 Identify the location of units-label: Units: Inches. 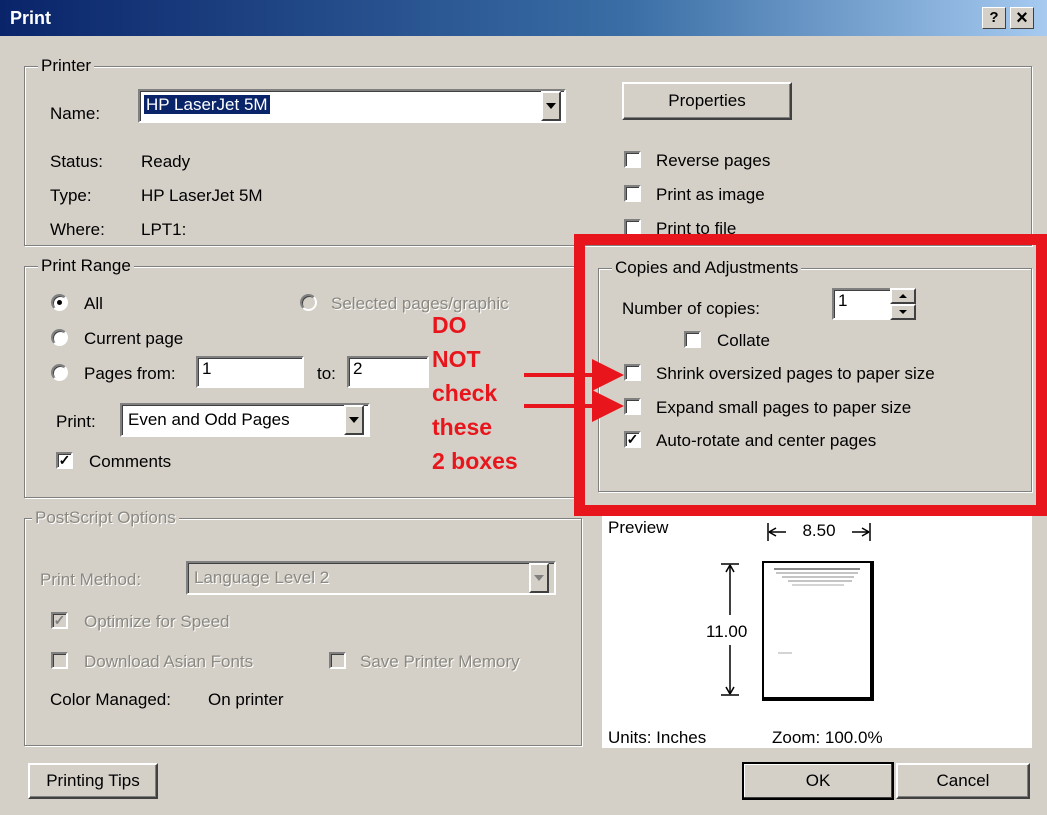
(657, 737).